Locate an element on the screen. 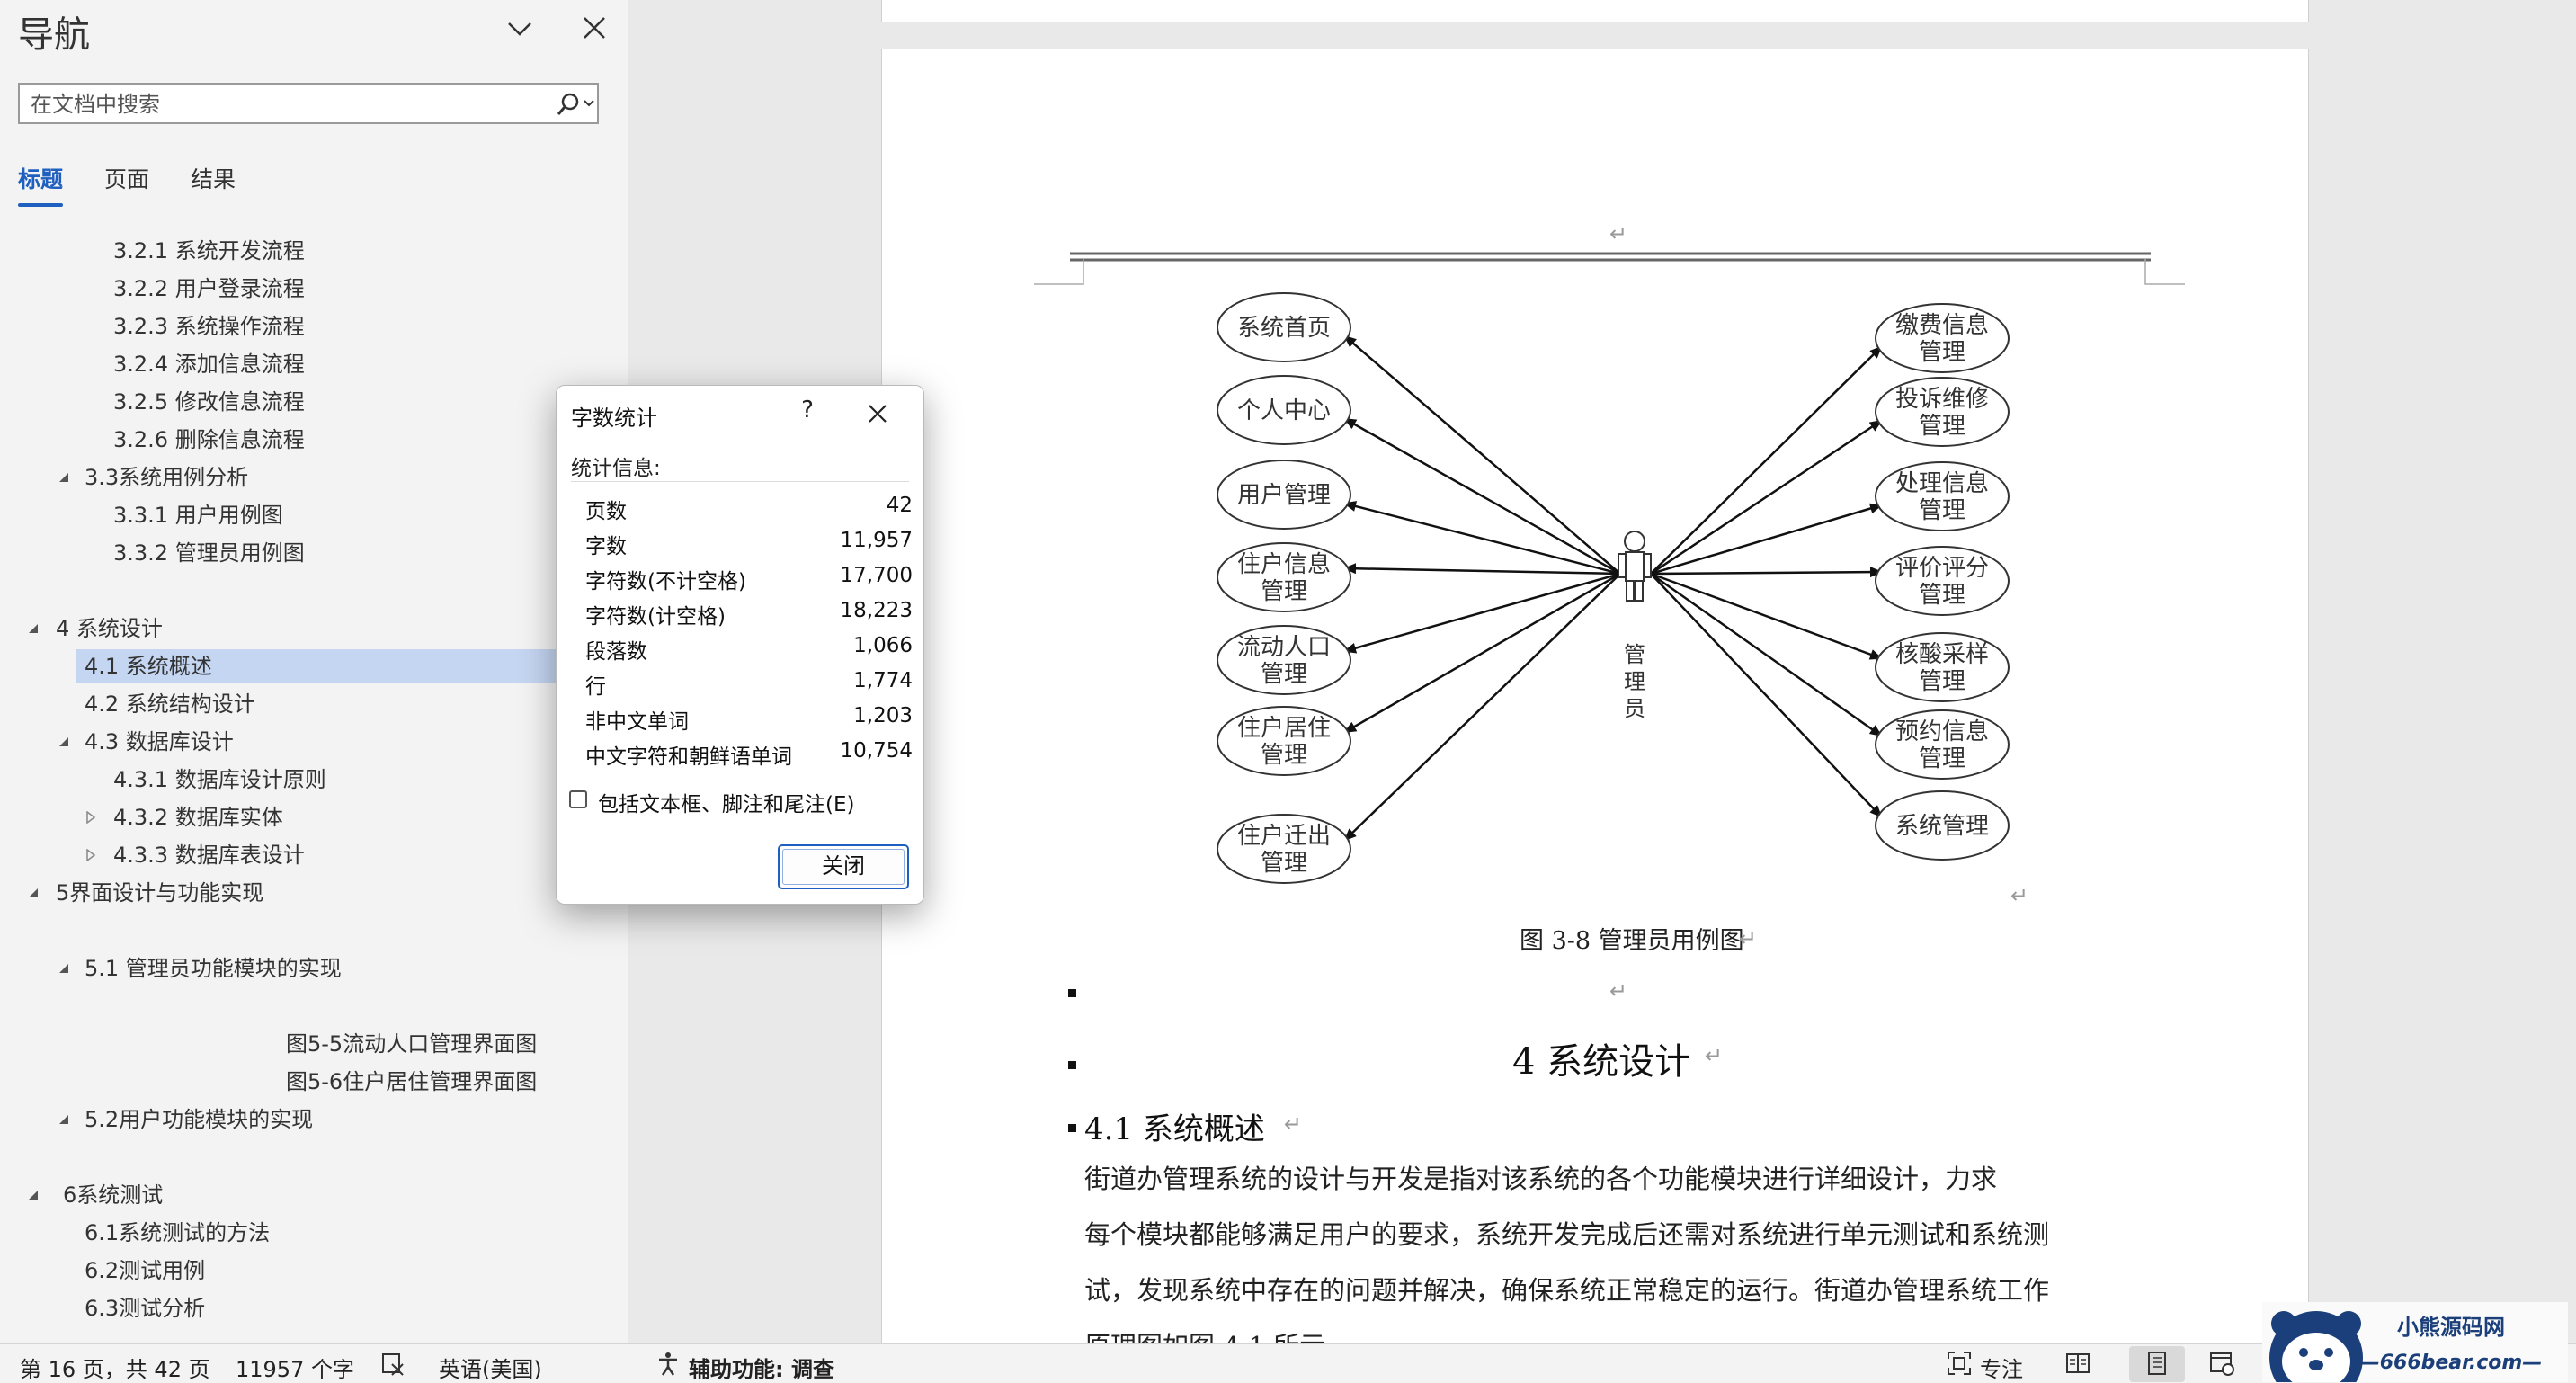  left-use-case-node: 系统首页 is located at coordinates (1284, 327).